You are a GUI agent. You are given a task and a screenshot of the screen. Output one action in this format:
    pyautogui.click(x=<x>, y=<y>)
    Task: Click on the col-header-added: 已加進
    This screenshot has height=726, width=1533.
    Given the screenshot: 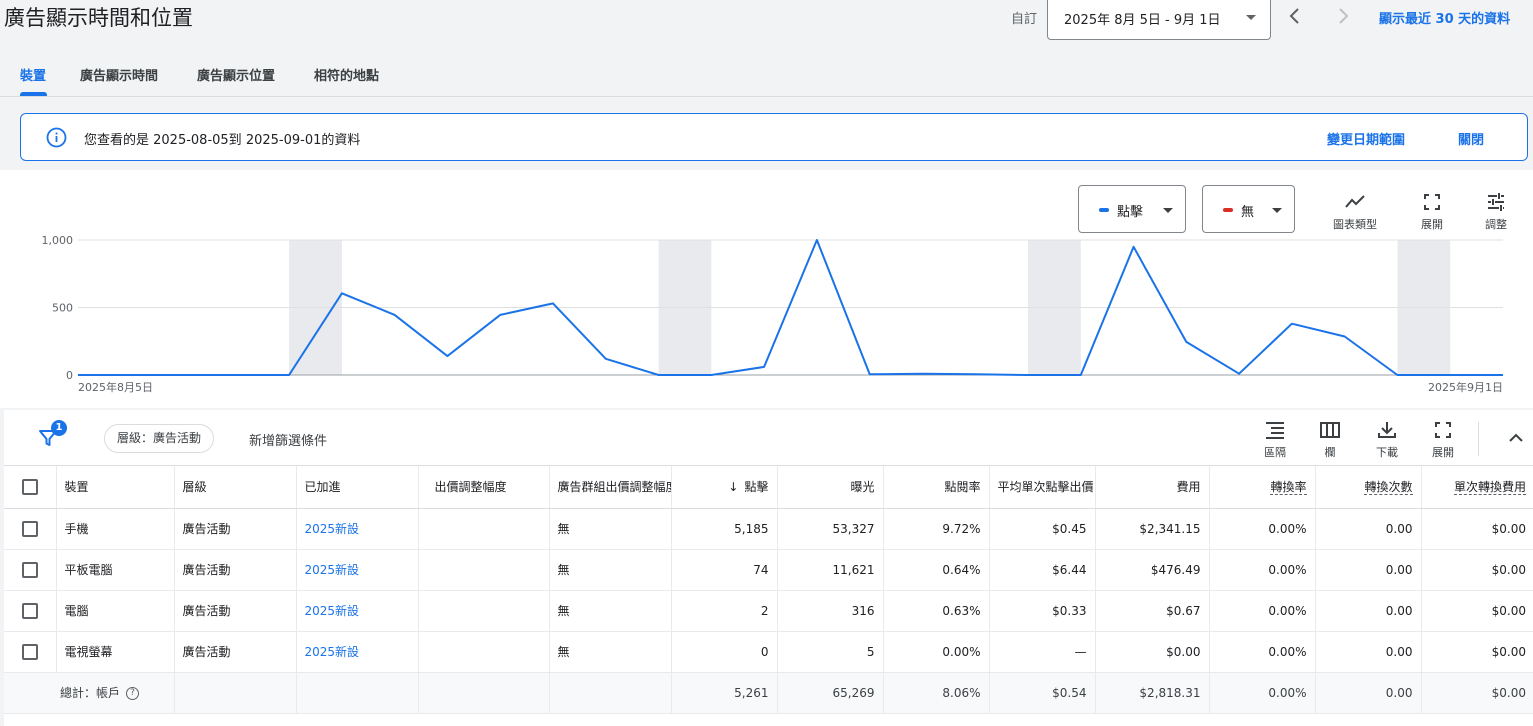 What is the action you would take?
    pyautogui.click(x=356, y=487)
    